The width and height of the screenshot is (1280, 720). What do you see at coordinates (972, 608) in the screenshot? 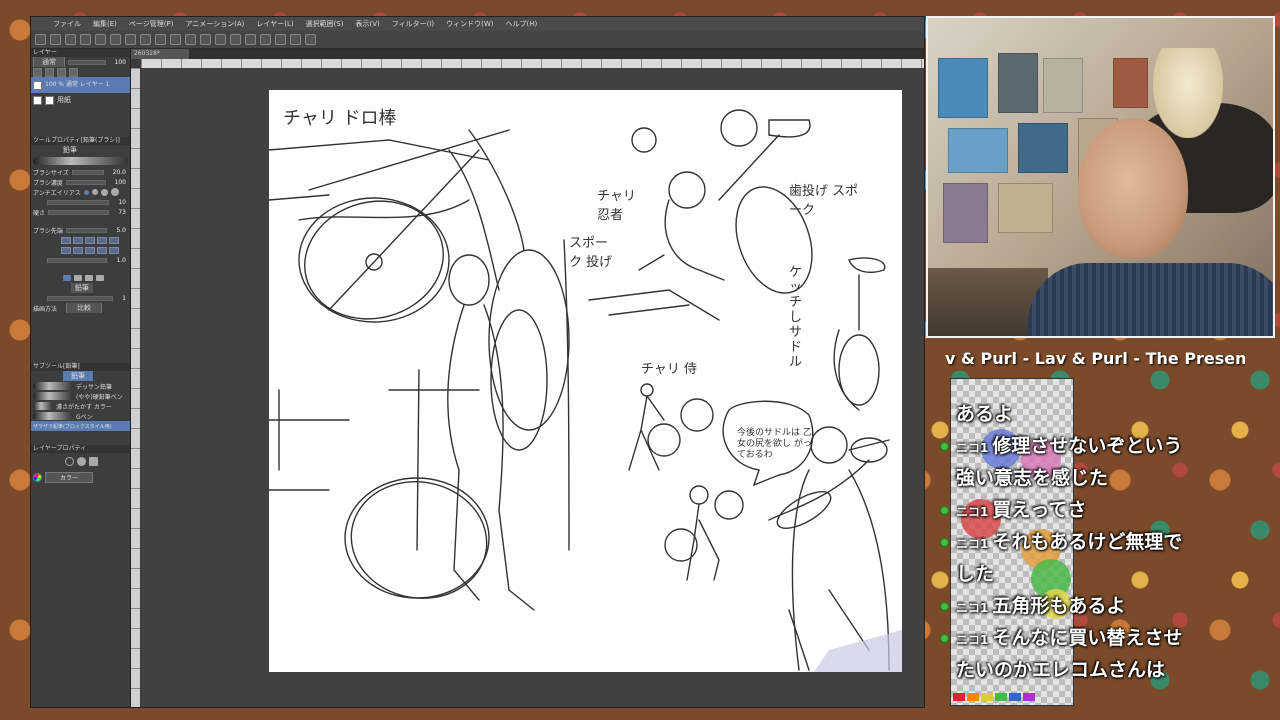
I see `chat-source-tag: ニコ1` at bounding box center [972, 608].